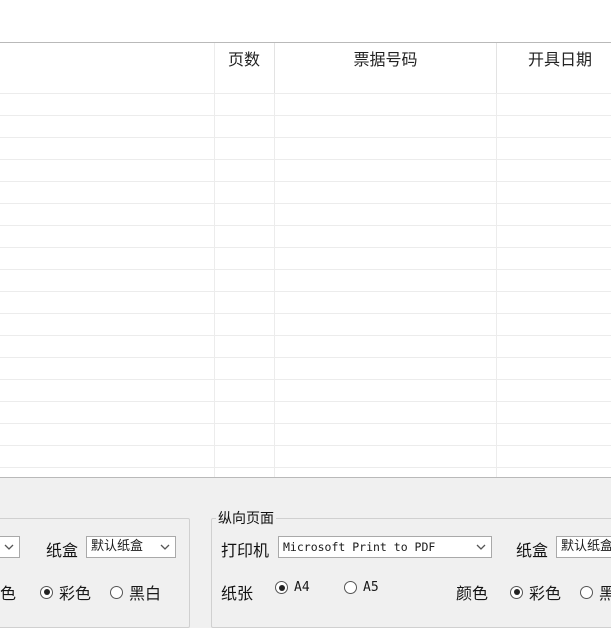 The width and height of the screenshot is (611, 628). I want to click on left-color-bw-radio: 黑白, so click(135, 592).